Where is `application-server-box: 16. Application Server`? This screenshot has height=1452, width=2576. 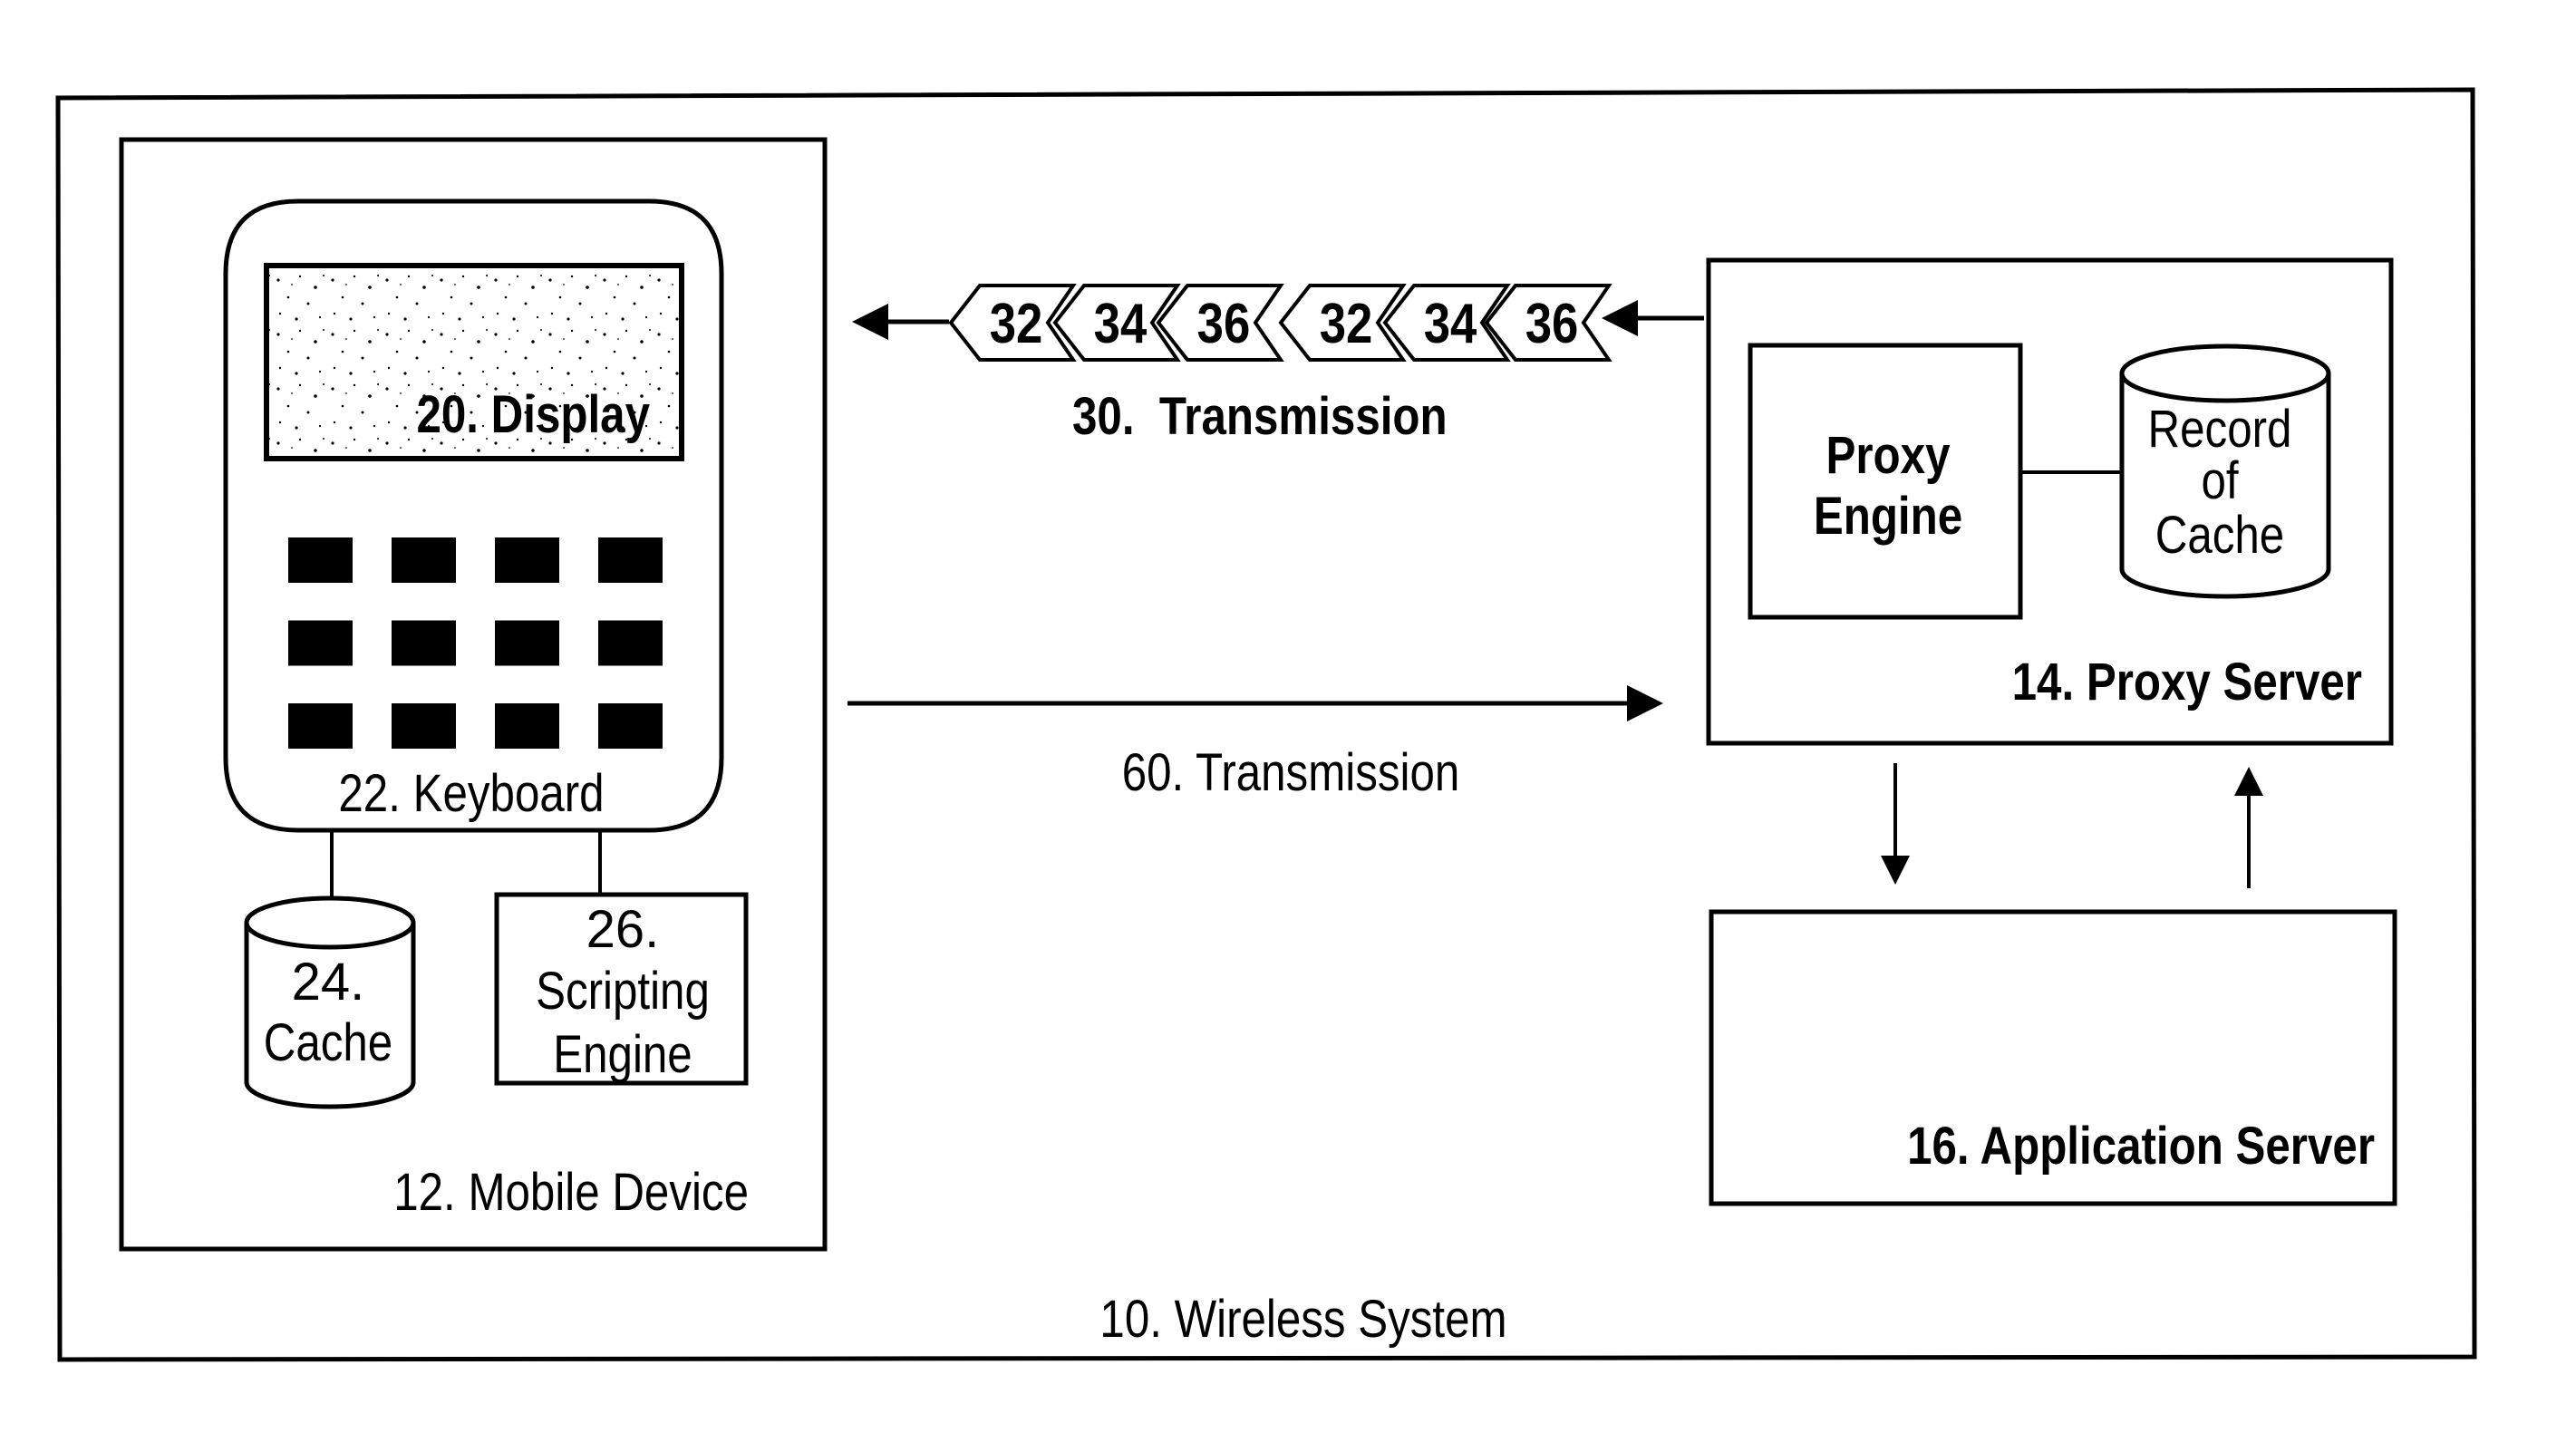
application-server-box: 16. Application Server is located at coordinates (2053, 1057).